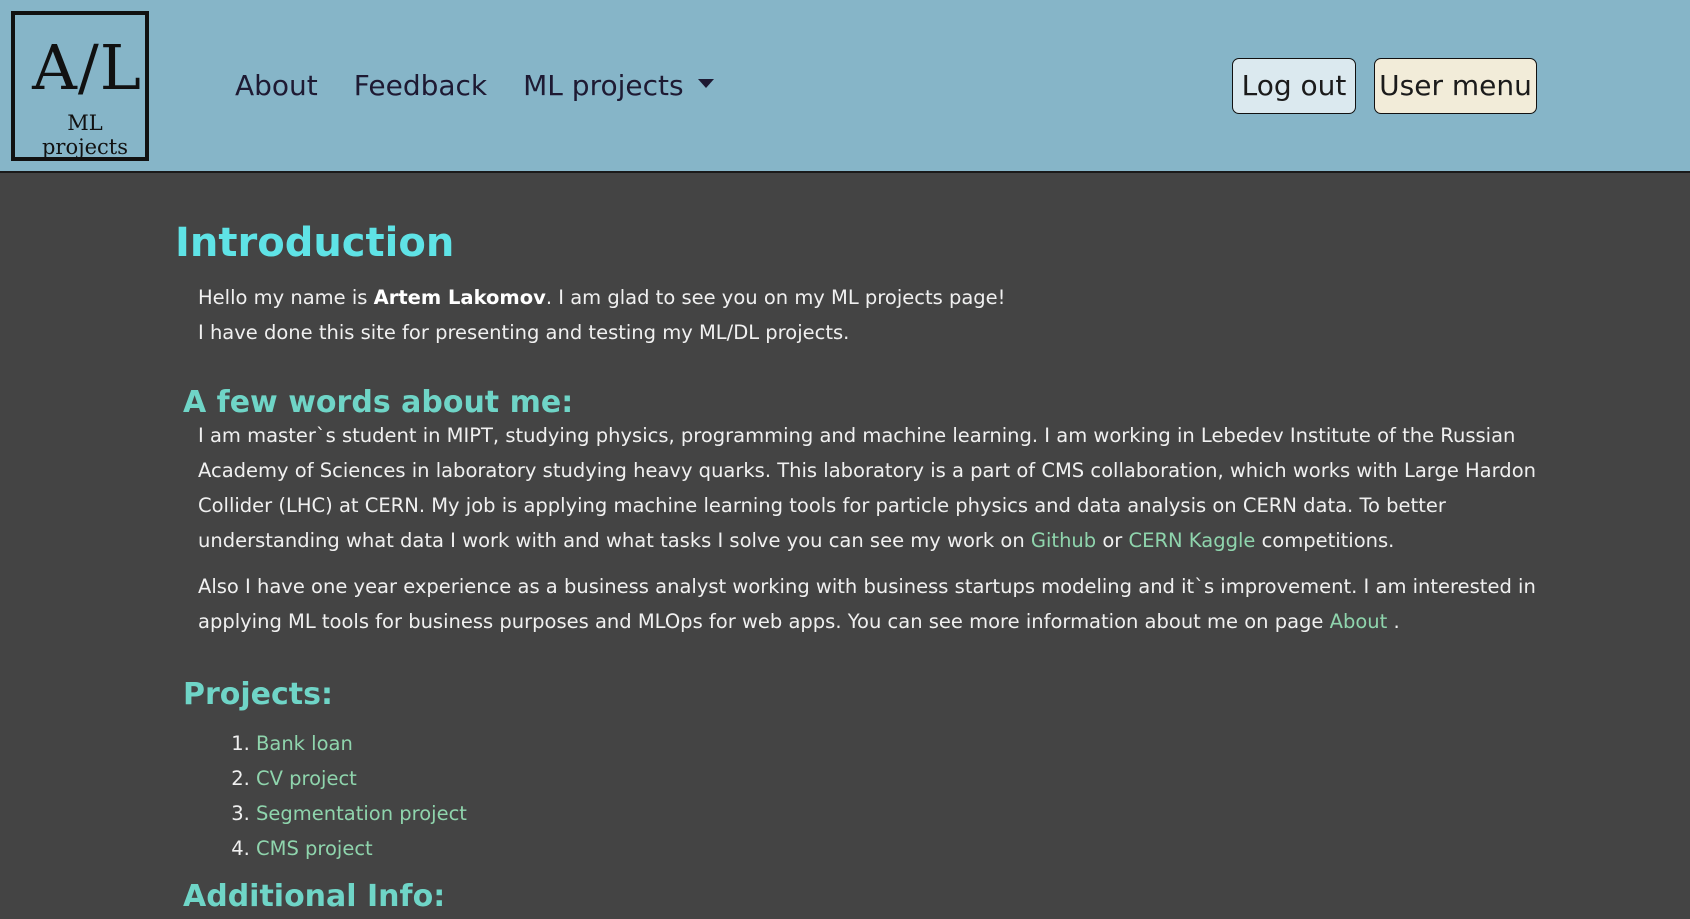 The height and width of the screenshot is (919, 1690). Describe the element at coordinates (1294, 86) in the screenshot. I see `logout-button: Log out` at that location.